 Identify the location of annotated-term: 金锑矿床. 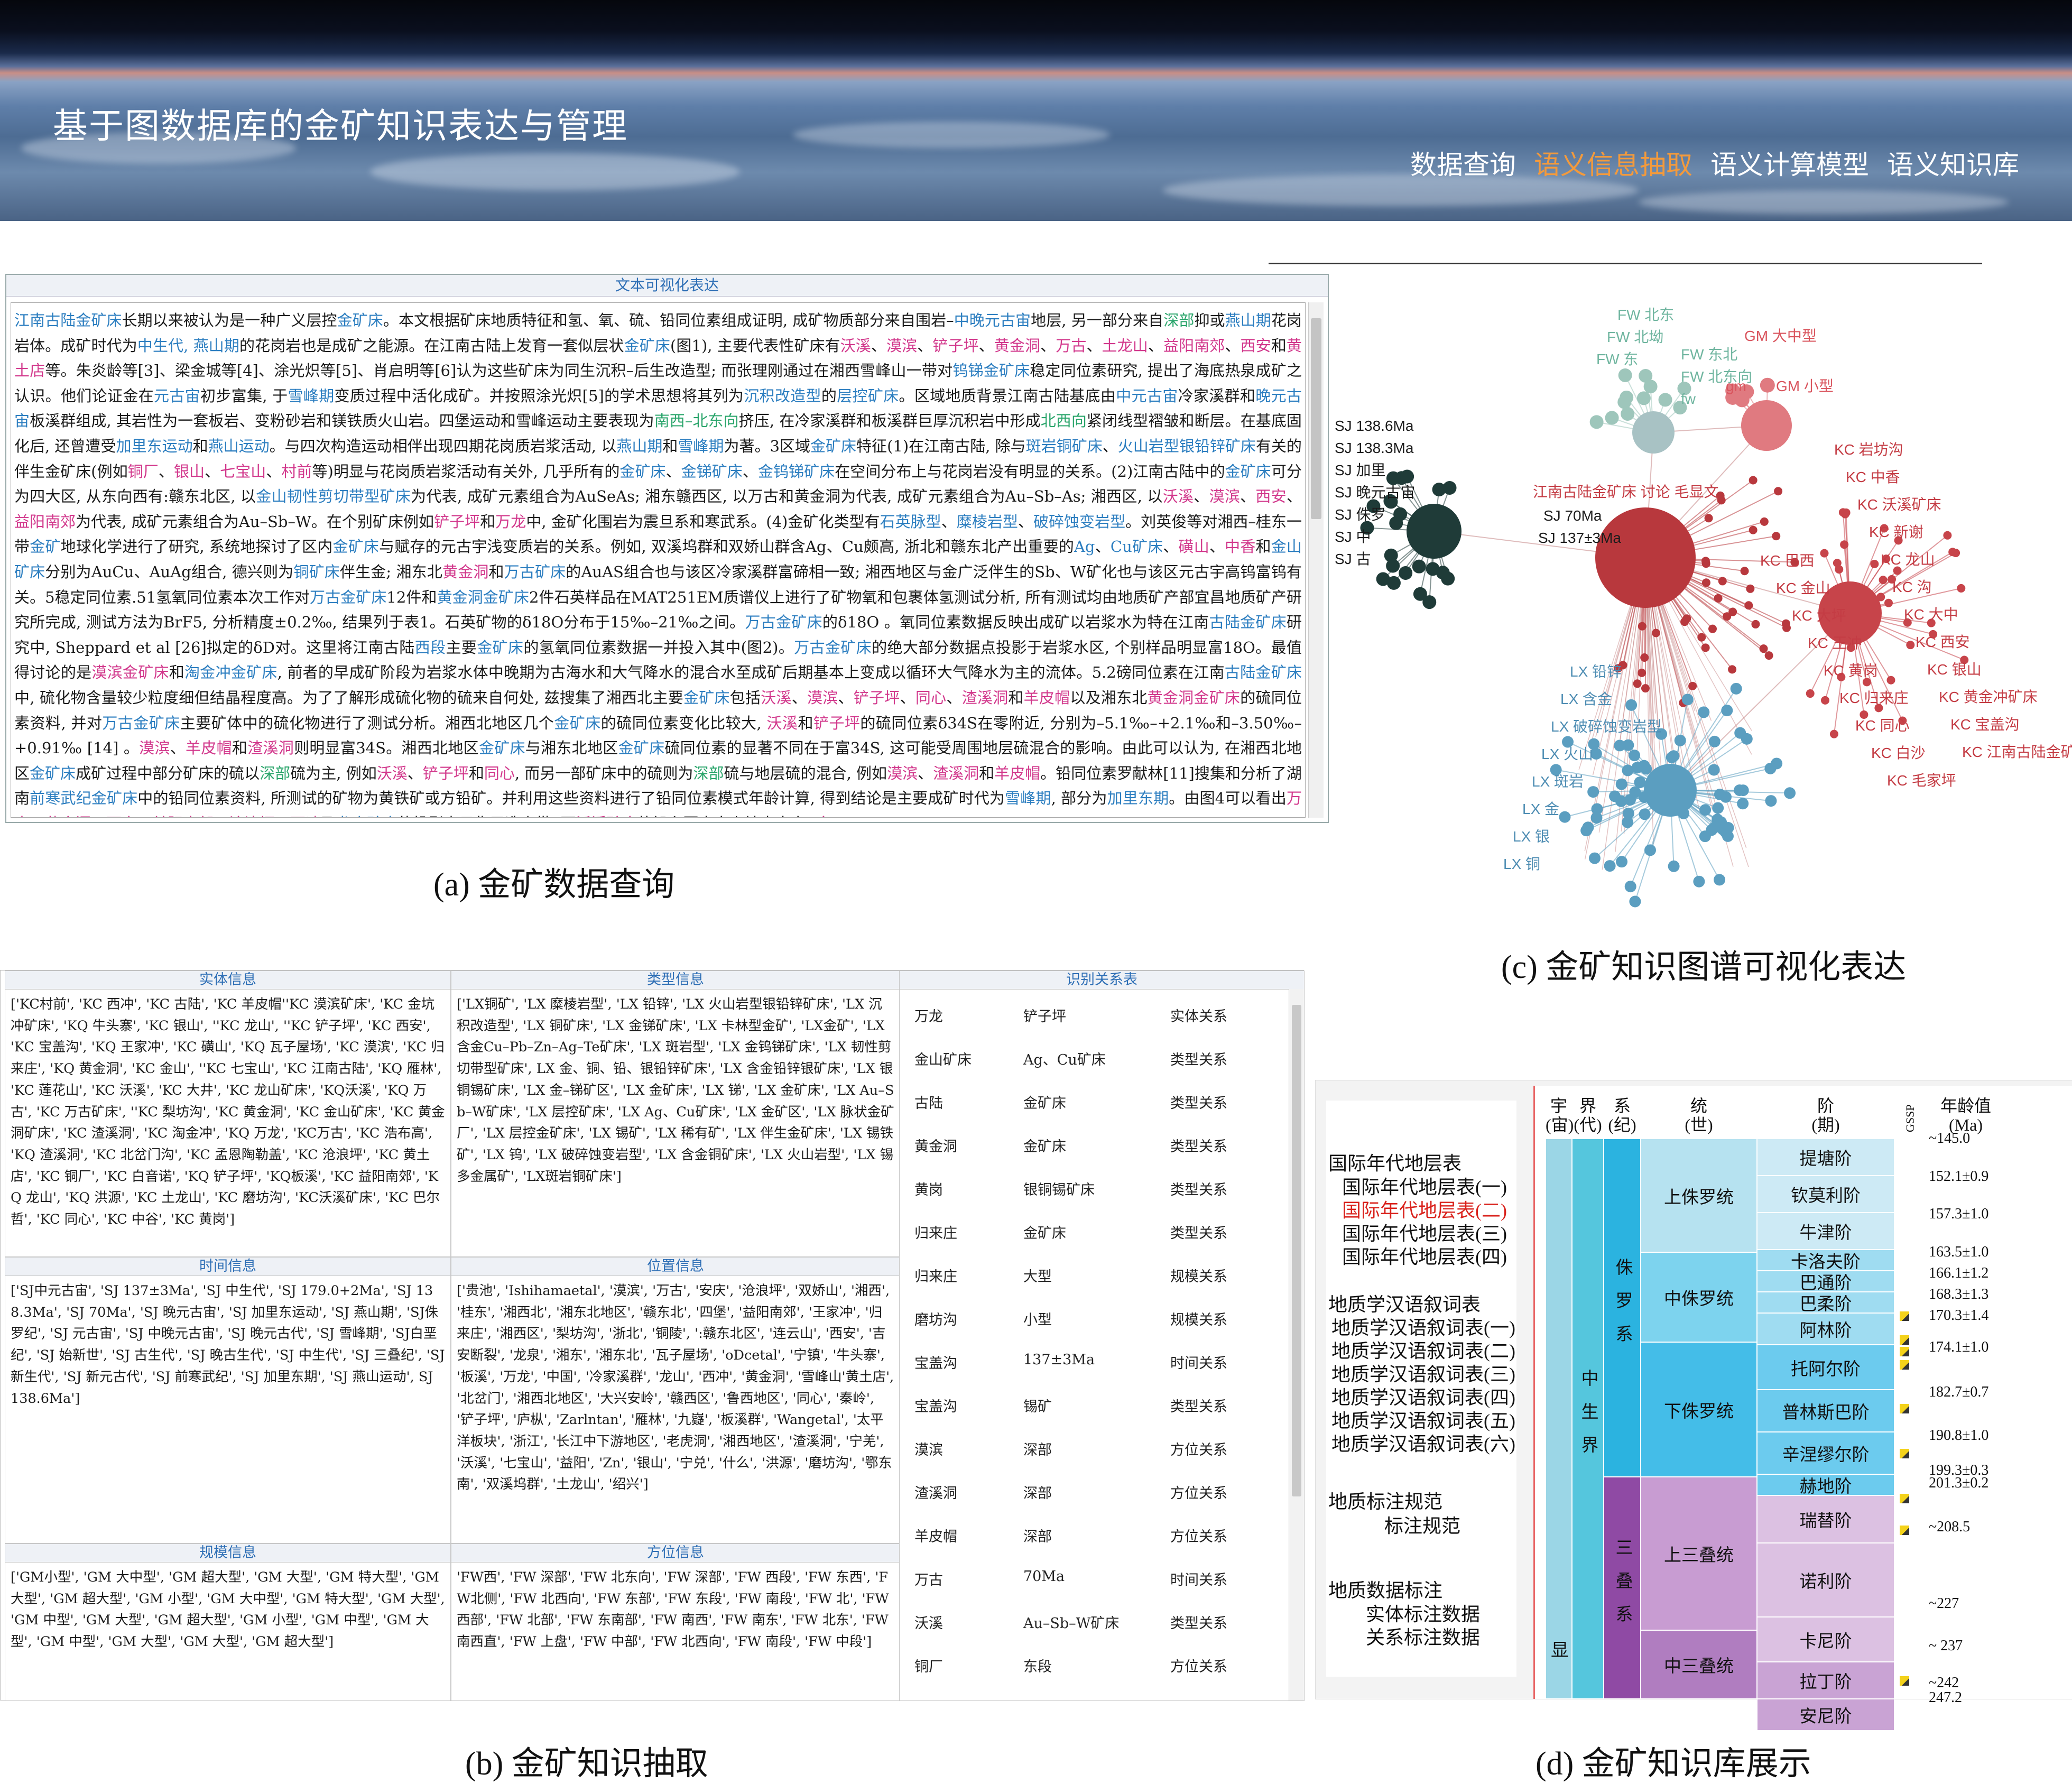
(712, 471).